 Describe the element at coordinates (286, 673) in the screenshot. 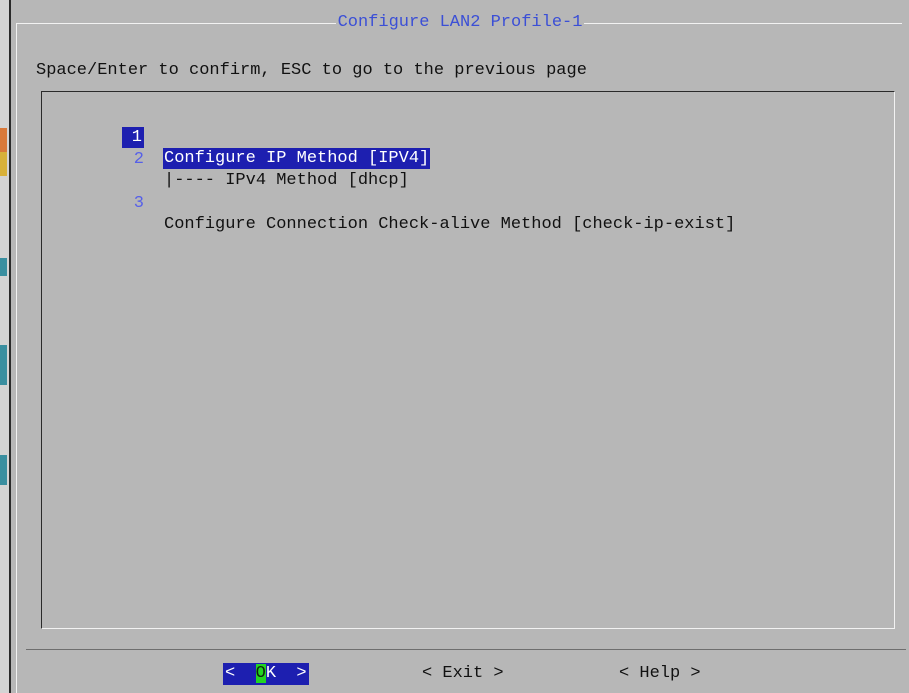

I see `ok-button-rest: K >` at that location.